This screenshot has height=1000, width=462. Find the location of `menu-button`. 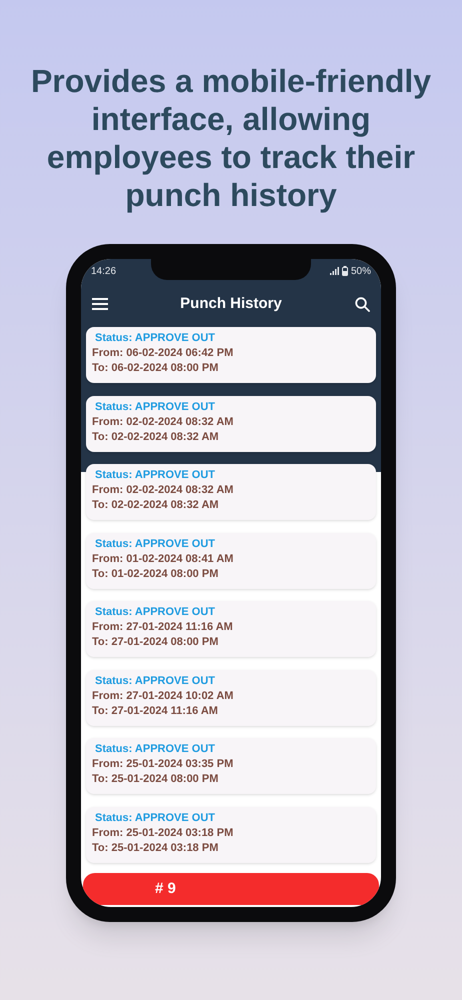

menu-button is located at coordinates (100, 304).